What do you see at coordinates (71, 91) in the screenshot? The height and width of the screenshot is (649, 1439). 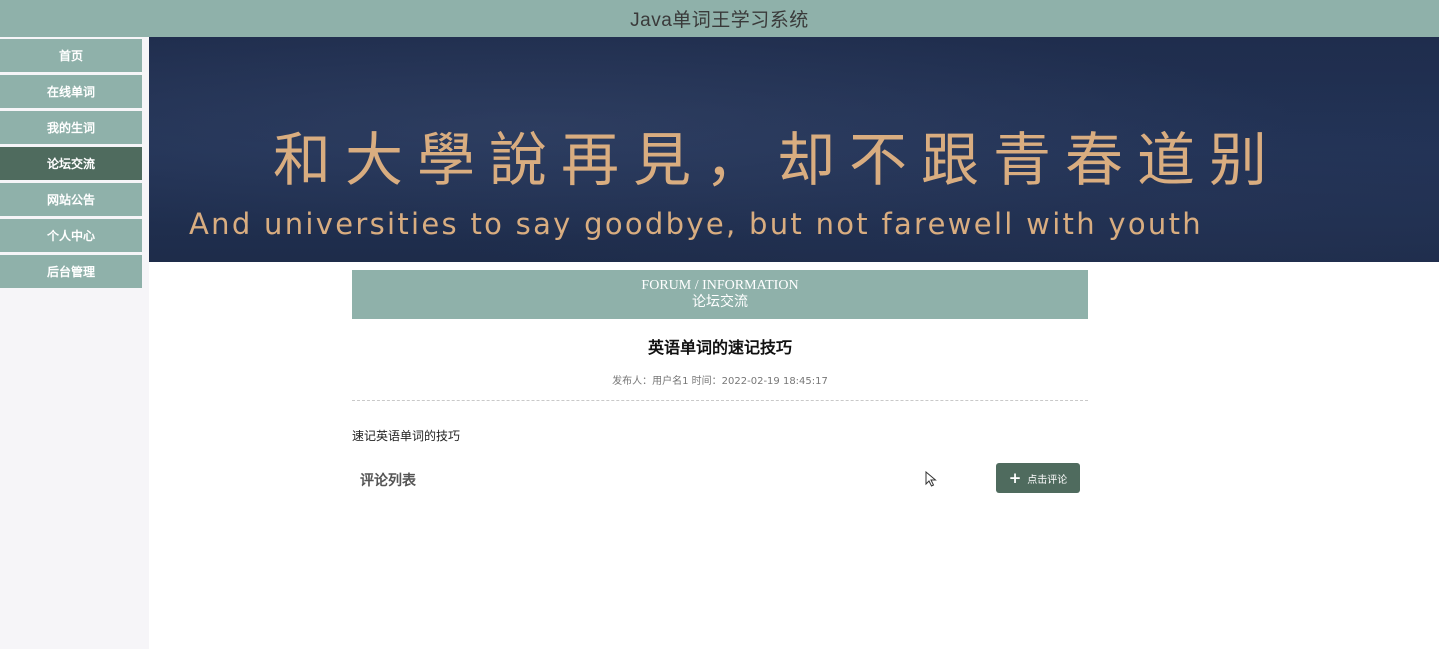 I see `sidebar-item-online-words: 在线单词` at bounding box center [71, 91].